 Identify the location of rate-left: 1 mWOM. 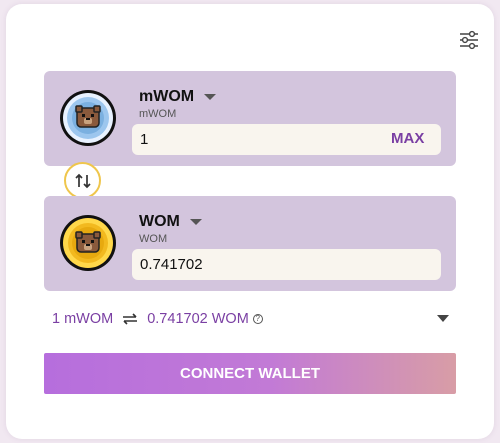
(83, 319).